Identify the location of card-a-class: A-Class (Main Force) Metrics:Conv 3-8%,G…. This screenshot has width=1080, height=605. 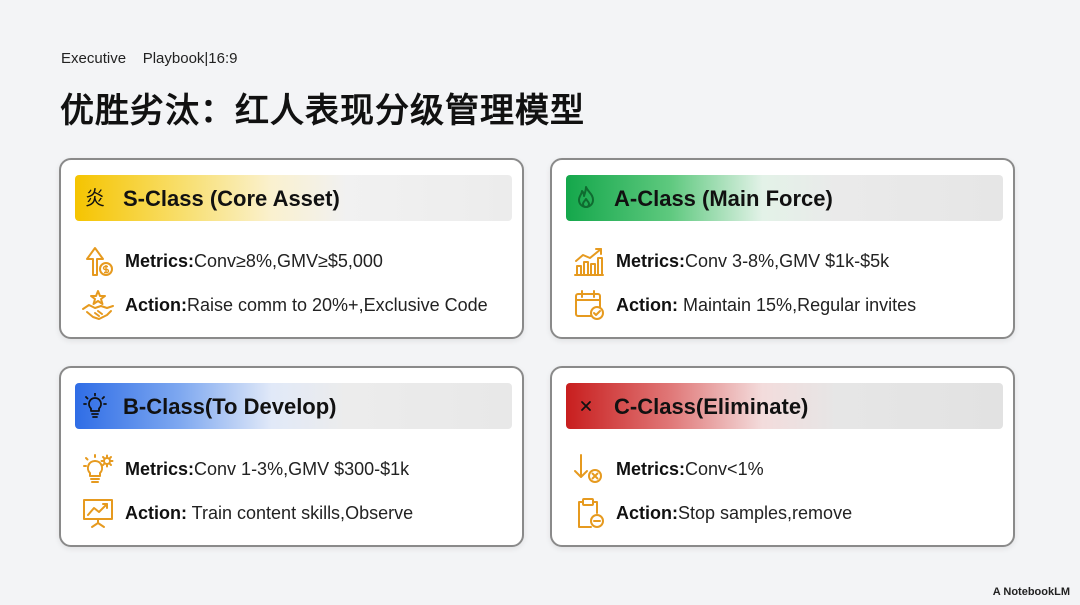
(782, 248).